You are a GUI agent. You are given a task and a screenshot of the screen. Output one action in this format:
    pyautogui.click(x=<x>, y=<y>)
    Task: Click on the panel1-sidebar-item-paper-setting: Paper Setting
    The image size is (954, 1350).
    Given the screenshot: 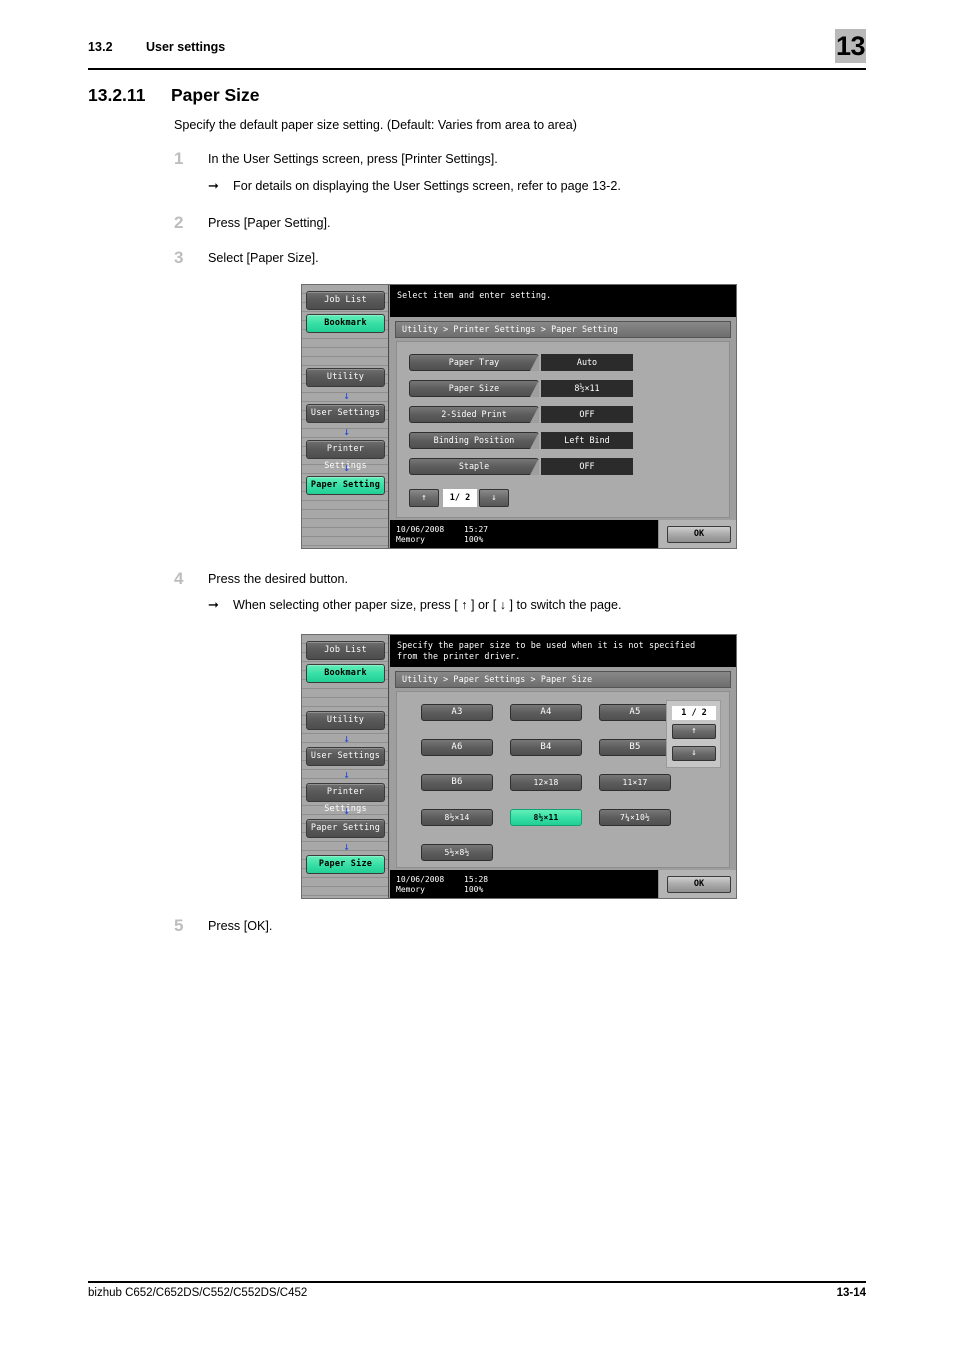 What is the action you would take?
    pyautogui.click(x=345, y=485)
    